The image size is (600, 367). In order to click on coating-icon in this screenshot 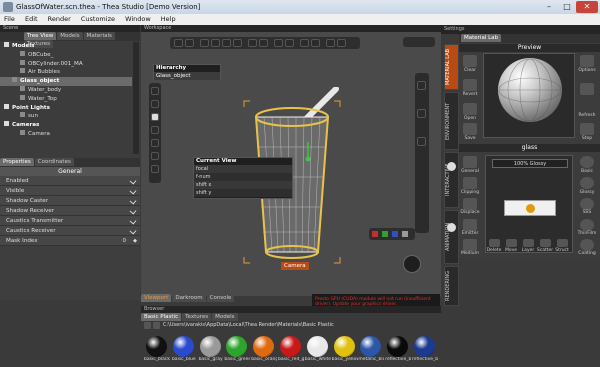, I will do `click(587, 245)`.